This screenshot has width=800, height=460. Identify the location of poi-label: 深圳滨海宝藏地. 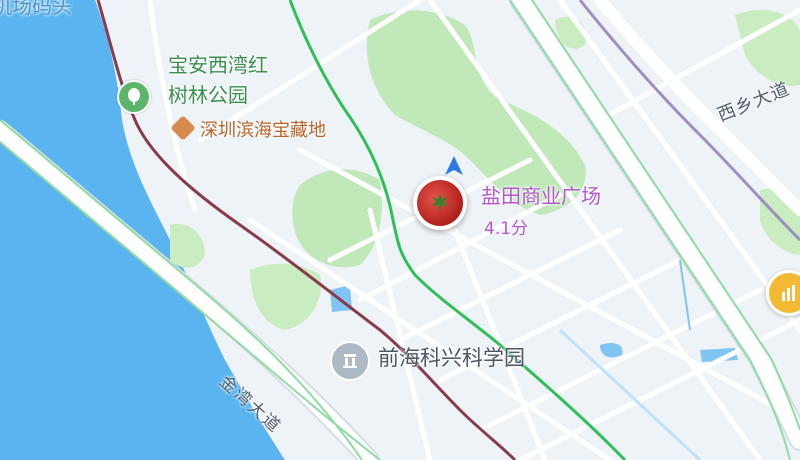
(263, 129).